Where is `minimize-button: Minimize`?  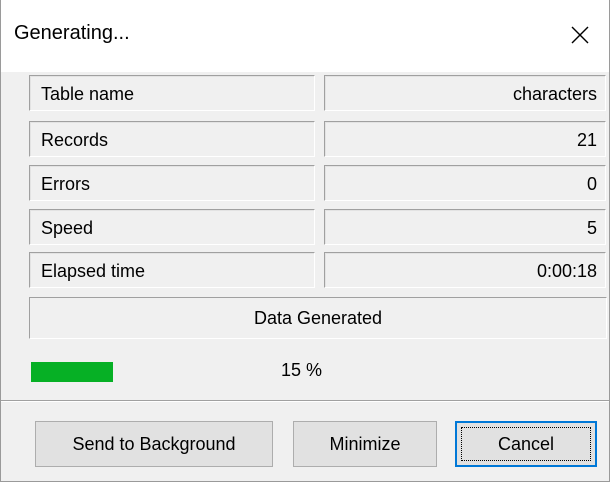
minimize-button: Minimize is located at coordinates (365, 444).